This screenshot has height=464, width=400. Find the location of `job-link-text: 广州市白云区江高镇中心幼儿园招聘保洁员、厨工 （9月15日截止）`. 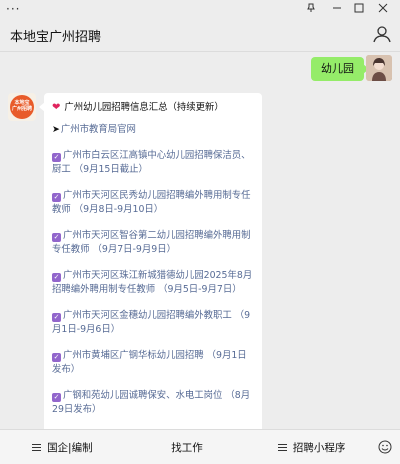

job-link-text: 广州市白云区江高镇中心幼儿园招聘保洁员、厨工 （9月15日截止） is located at coordinates (151, 162).